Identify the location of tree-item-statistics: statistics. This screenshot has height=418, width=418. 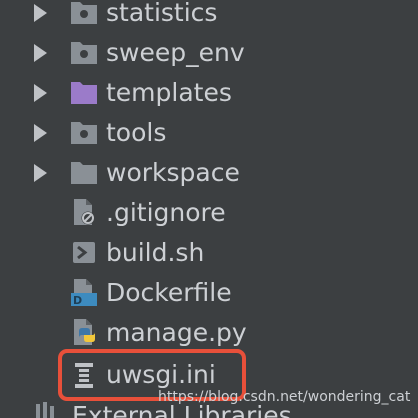
(209, 16).